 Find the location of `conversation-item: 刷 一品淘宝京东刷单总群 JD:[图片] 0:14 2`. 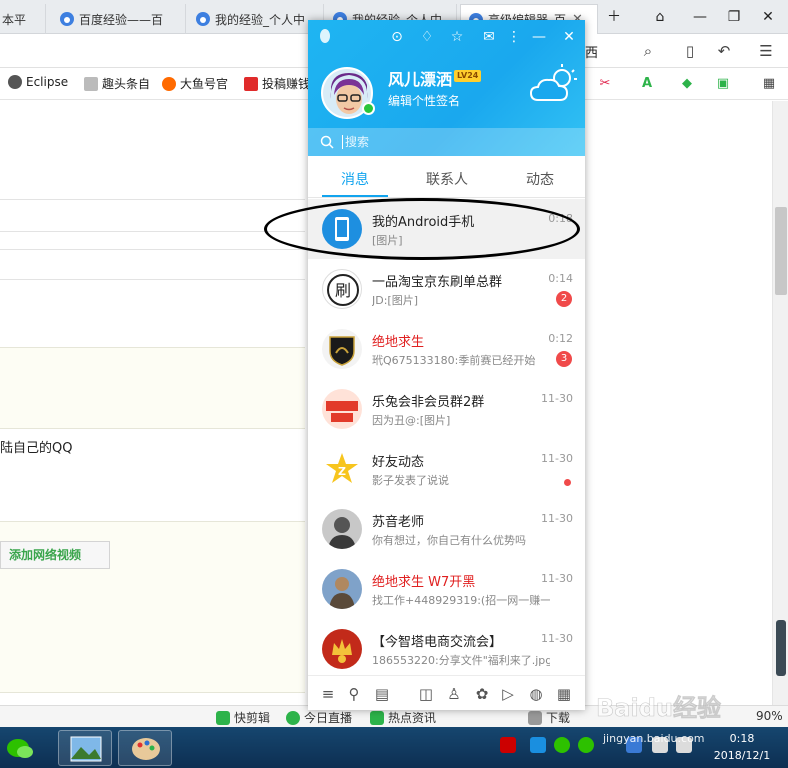

conversation-item: 刷 一品淘宝京东刷单总群 JD:[图片] 0:14 2 is located at coordinates (446, 289).